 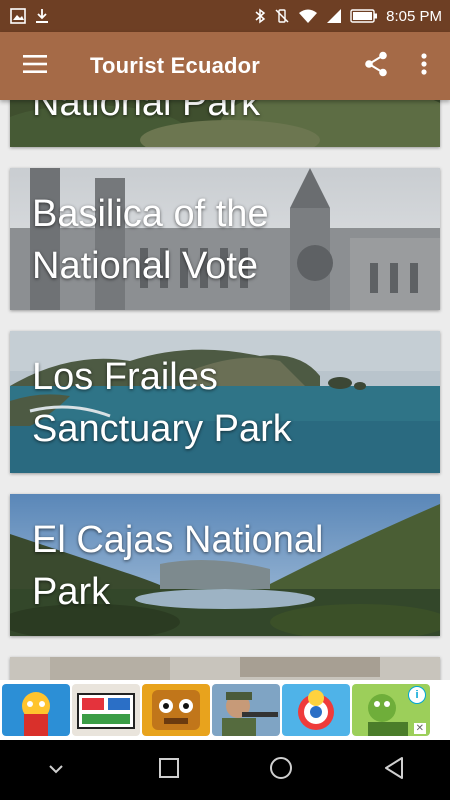 I want to click on ad-banner: i ✕, so click(x=225, y=710).